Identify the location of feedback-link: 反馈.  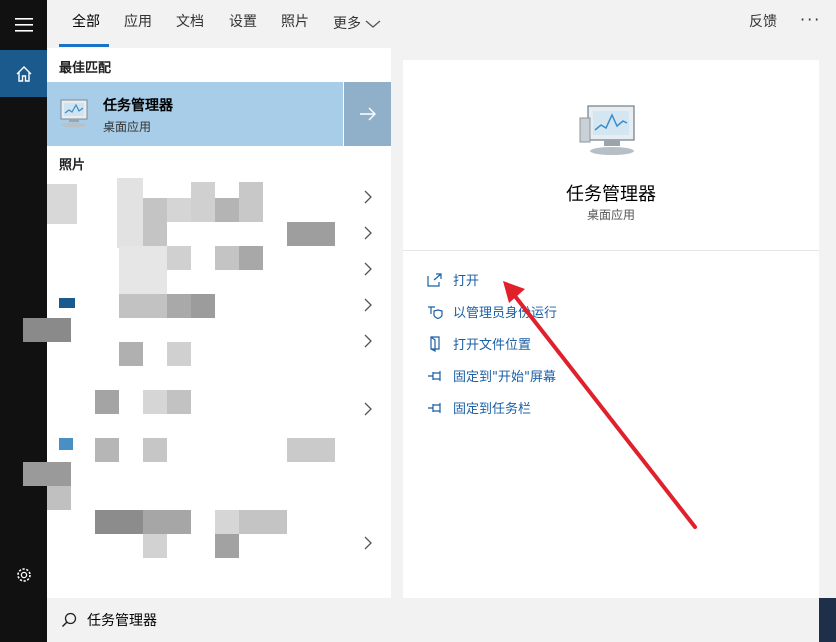
(763, 24).